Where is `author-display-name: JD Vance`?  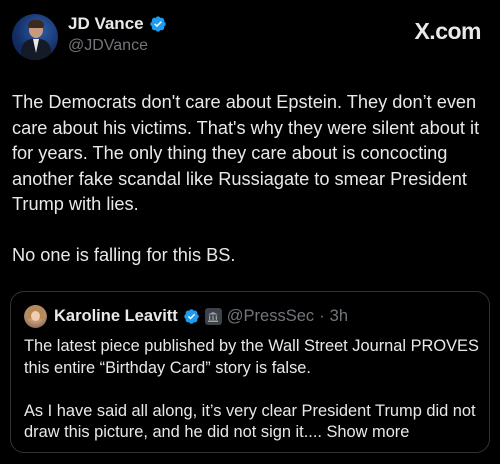
author-display-name: JD Vance is located at coordinates (106, 24).